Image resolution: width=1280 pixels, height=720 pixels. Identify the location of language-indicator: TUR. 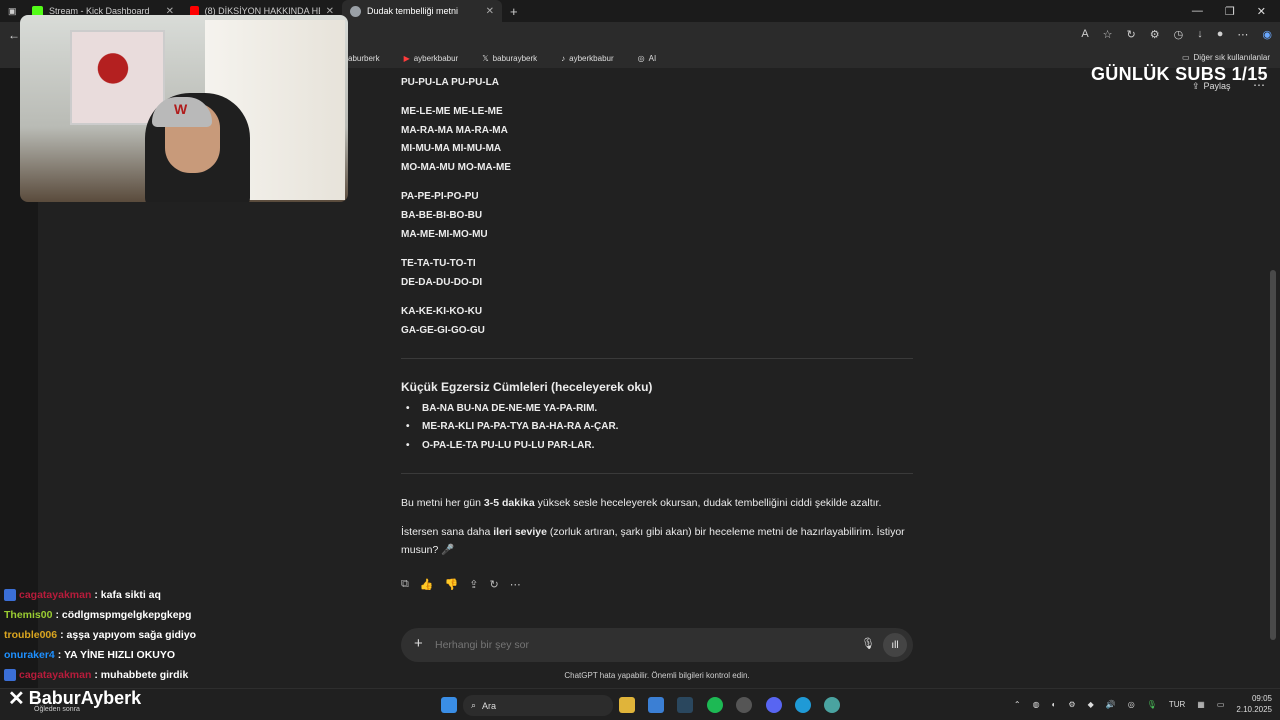
(1177, 704).